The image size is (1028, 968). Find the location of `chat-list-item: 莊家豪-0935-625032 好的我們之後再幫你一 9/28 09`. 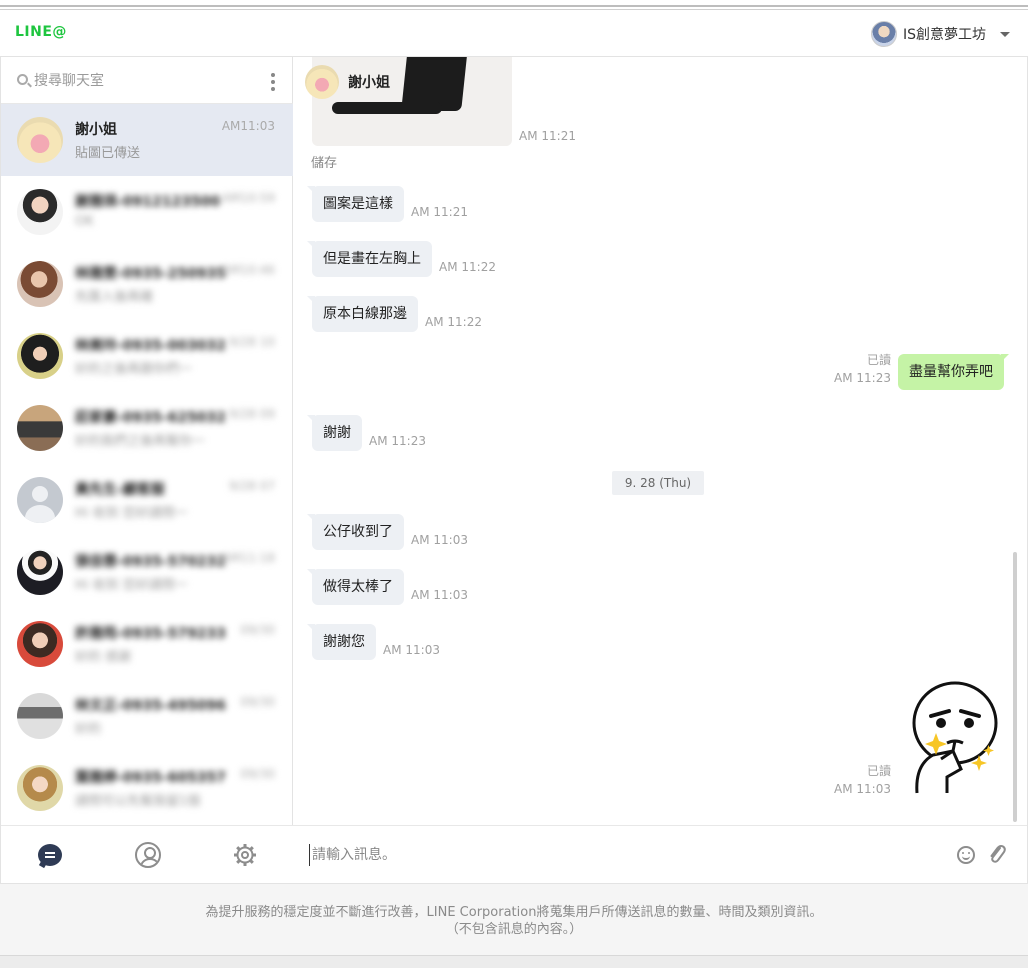

chat-list-item: 莊家豪-0935-625032 好的我們之後再幫你一 9/28 09 is located at coordinates (147, 428).